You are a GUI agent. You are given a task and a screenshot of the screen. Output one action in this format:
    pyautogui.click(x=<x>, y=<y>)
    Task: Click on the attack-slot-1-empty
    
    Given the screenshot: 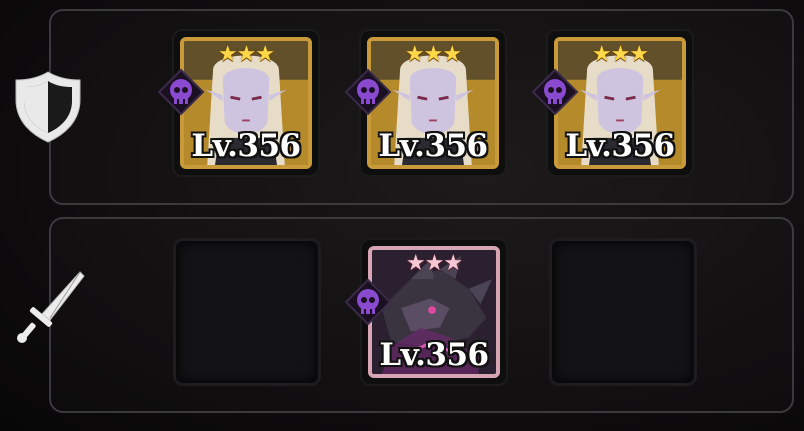 What is the action you would take?
    pyautogui.click(x=247, y=312)
    